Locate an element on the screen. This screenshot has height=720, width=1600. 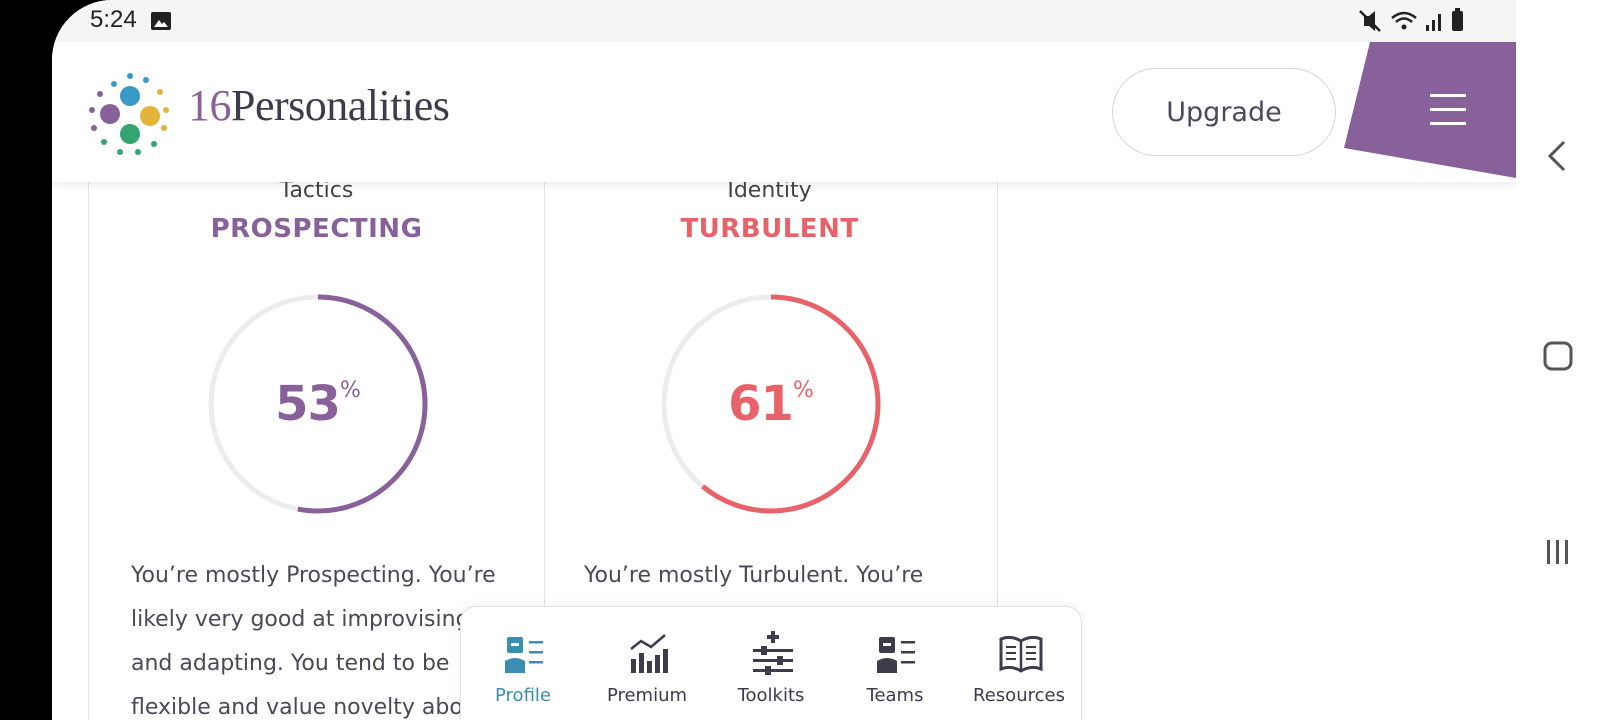
status-icons is located at coordinates (1436, 21).